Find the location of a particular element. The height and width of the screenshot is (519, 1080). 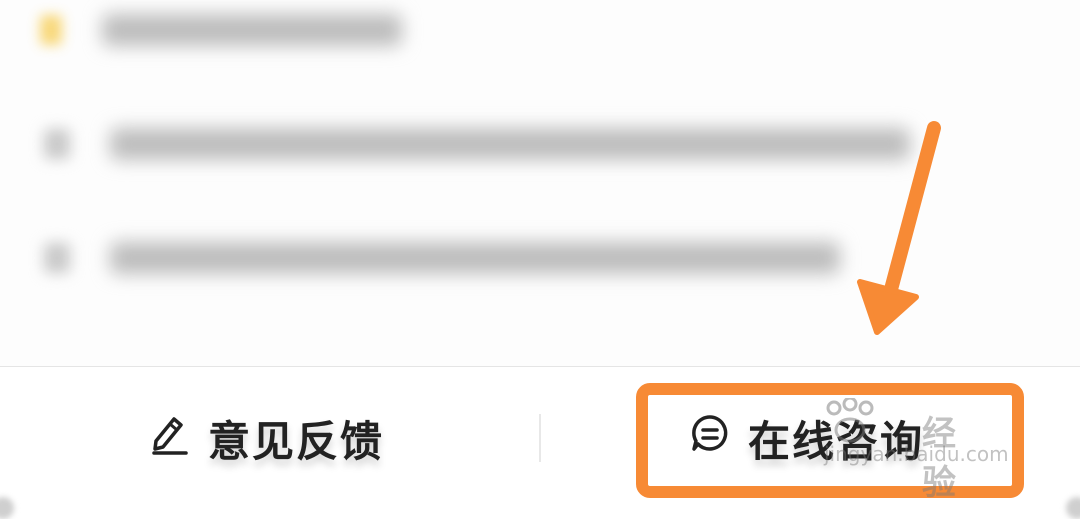

arrow-annotation is located at coordinates (899, 228).